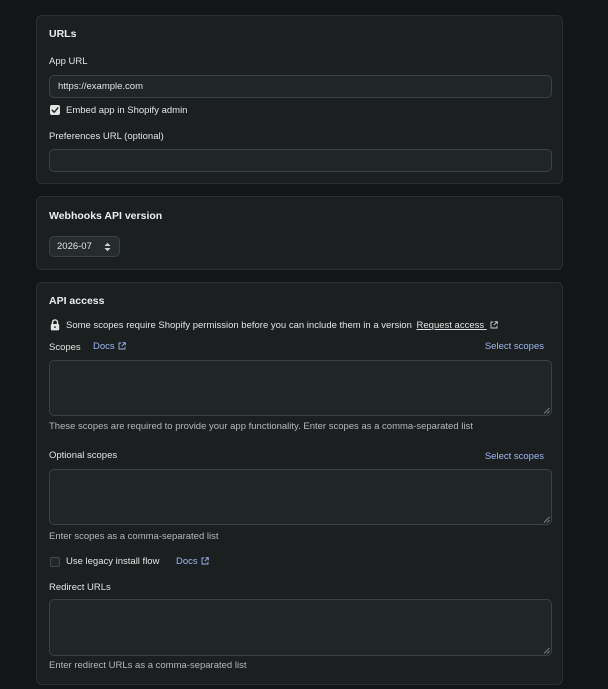 This screenshot has height=689, width=608. What do you see at coordinates (106, 136) in the screenshot?
I see `preferences-url-label: Preferences URL (optional)` at bounding box center [106, 136].